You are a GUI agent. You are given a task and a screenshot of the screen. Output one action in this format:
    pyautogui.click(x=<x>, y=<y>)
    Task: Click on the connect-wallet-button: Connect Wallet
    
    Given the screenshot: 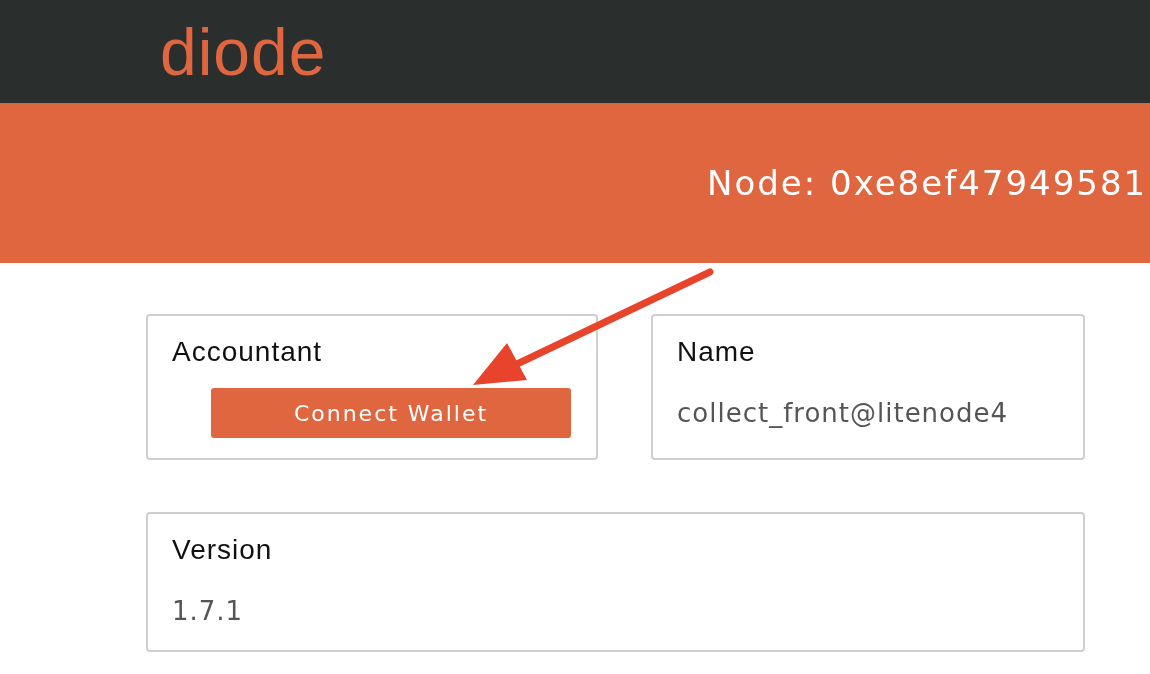 What is the action you would take?
    pyautogui.click(x=391, y=413)
    